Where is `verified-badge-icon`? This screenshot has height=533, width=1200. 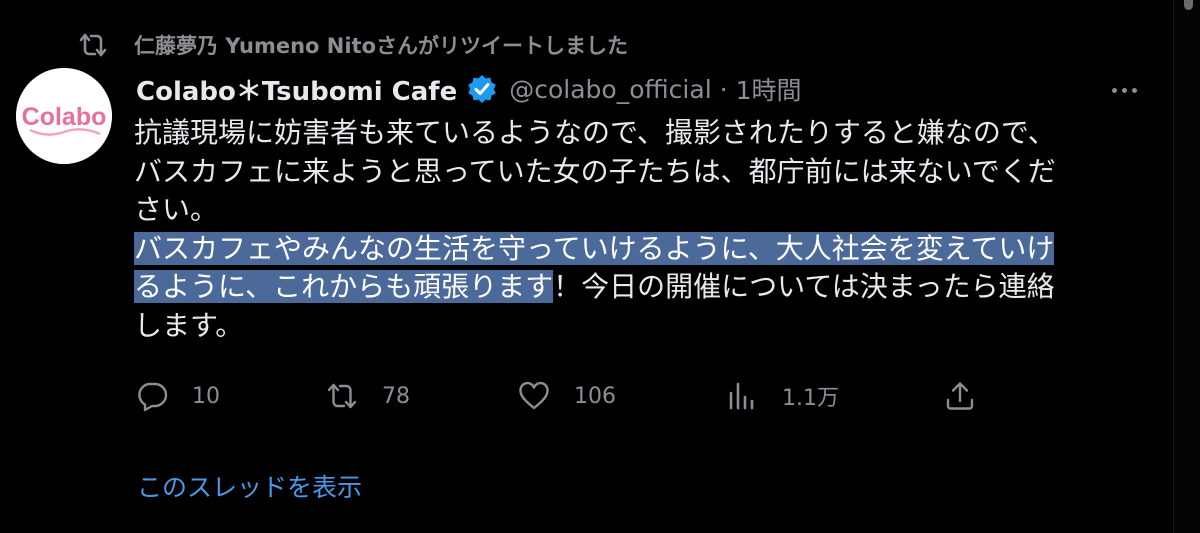
verified-badge-icon is located at coordinates (482, 89).